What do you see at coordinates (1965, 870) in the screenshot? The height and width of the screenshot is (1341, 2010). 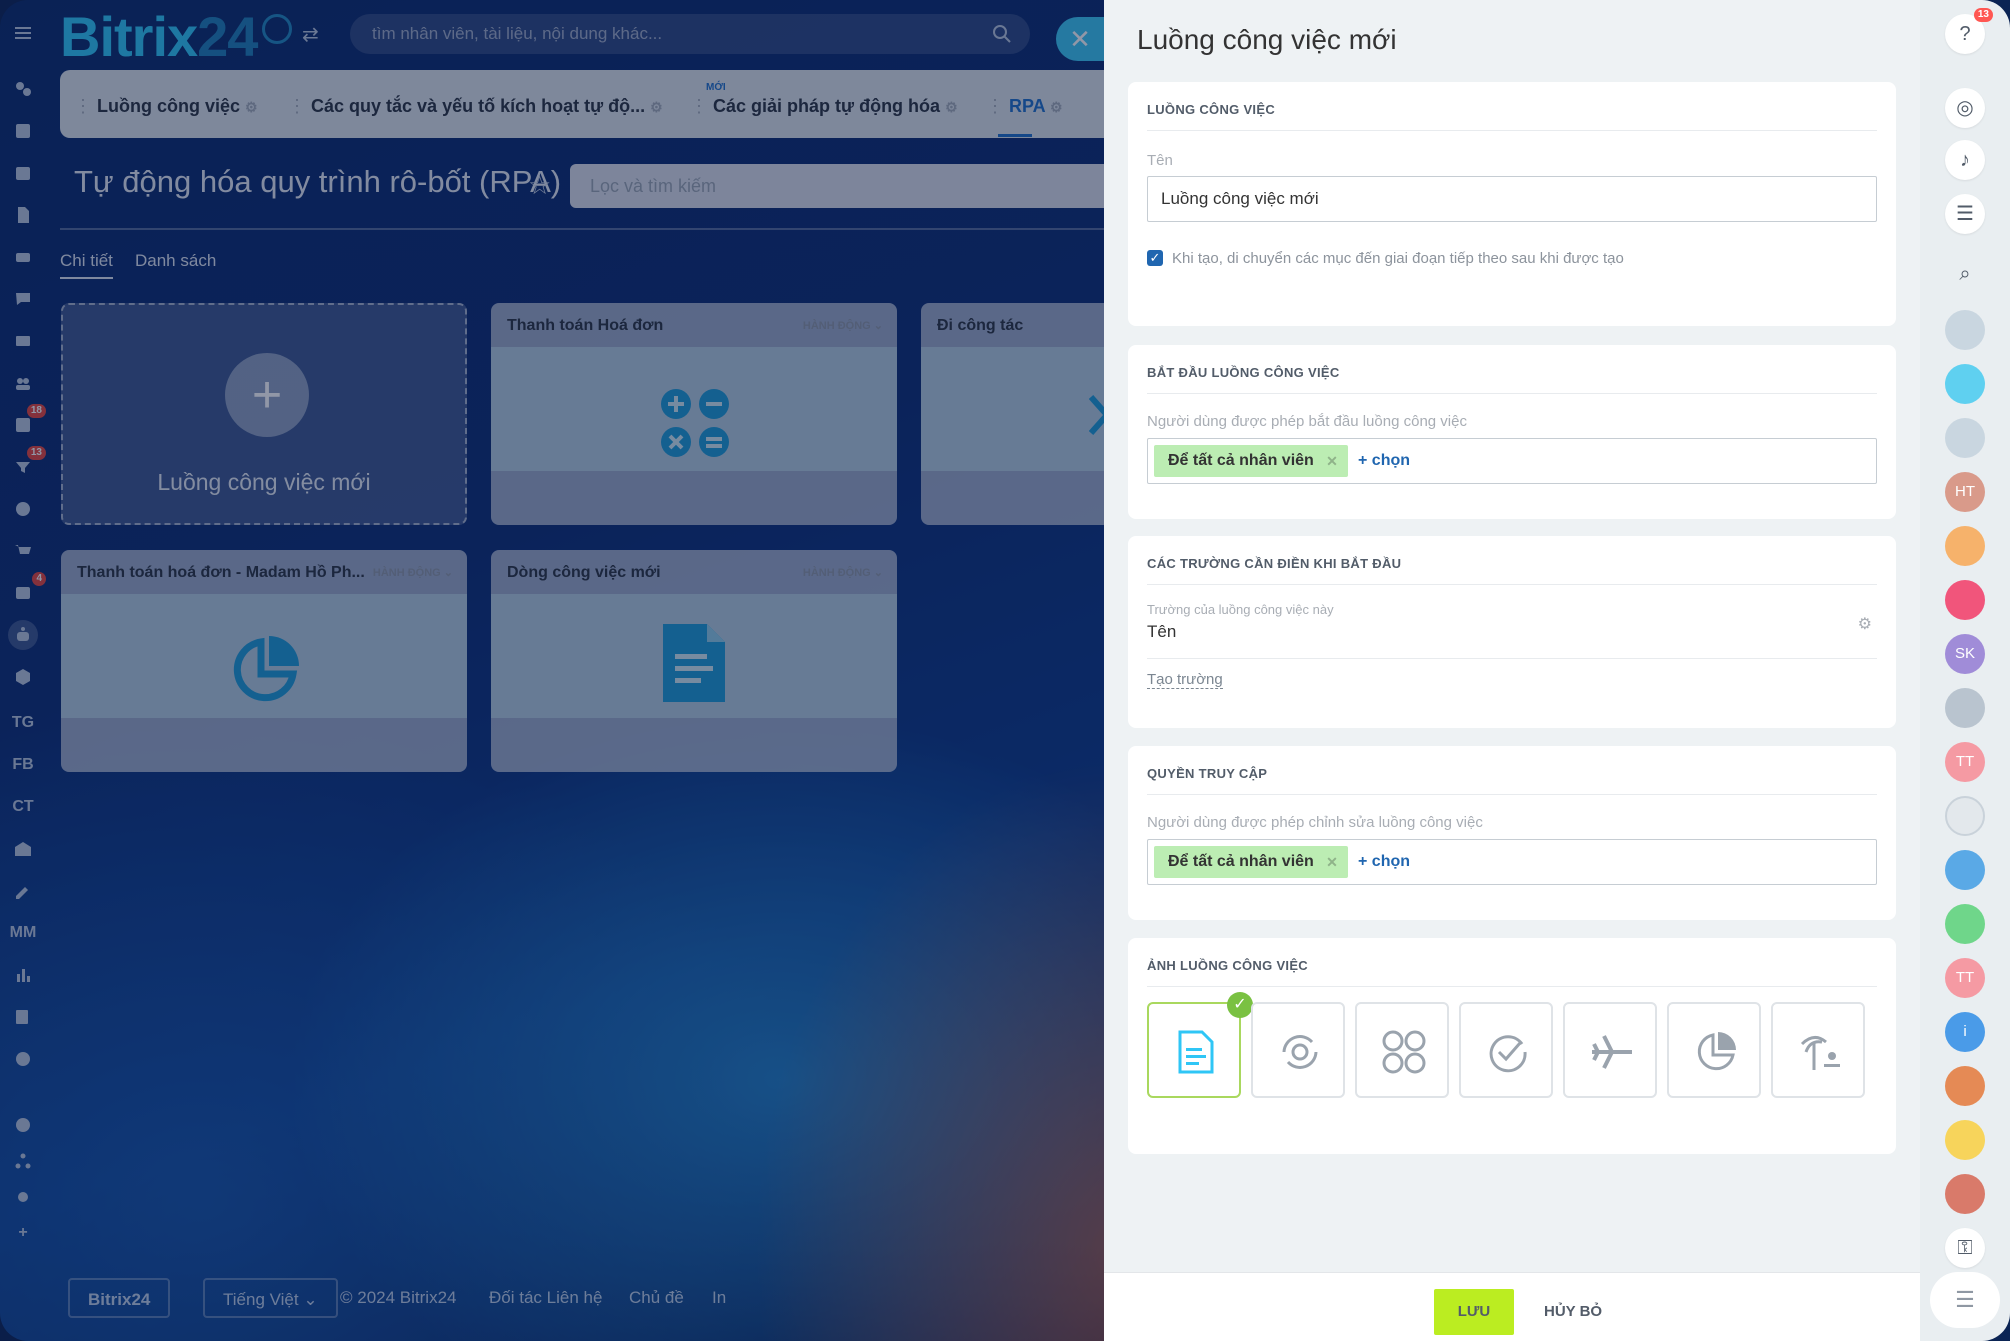 I see `group-avatar` at bounding box center [1965, 870].